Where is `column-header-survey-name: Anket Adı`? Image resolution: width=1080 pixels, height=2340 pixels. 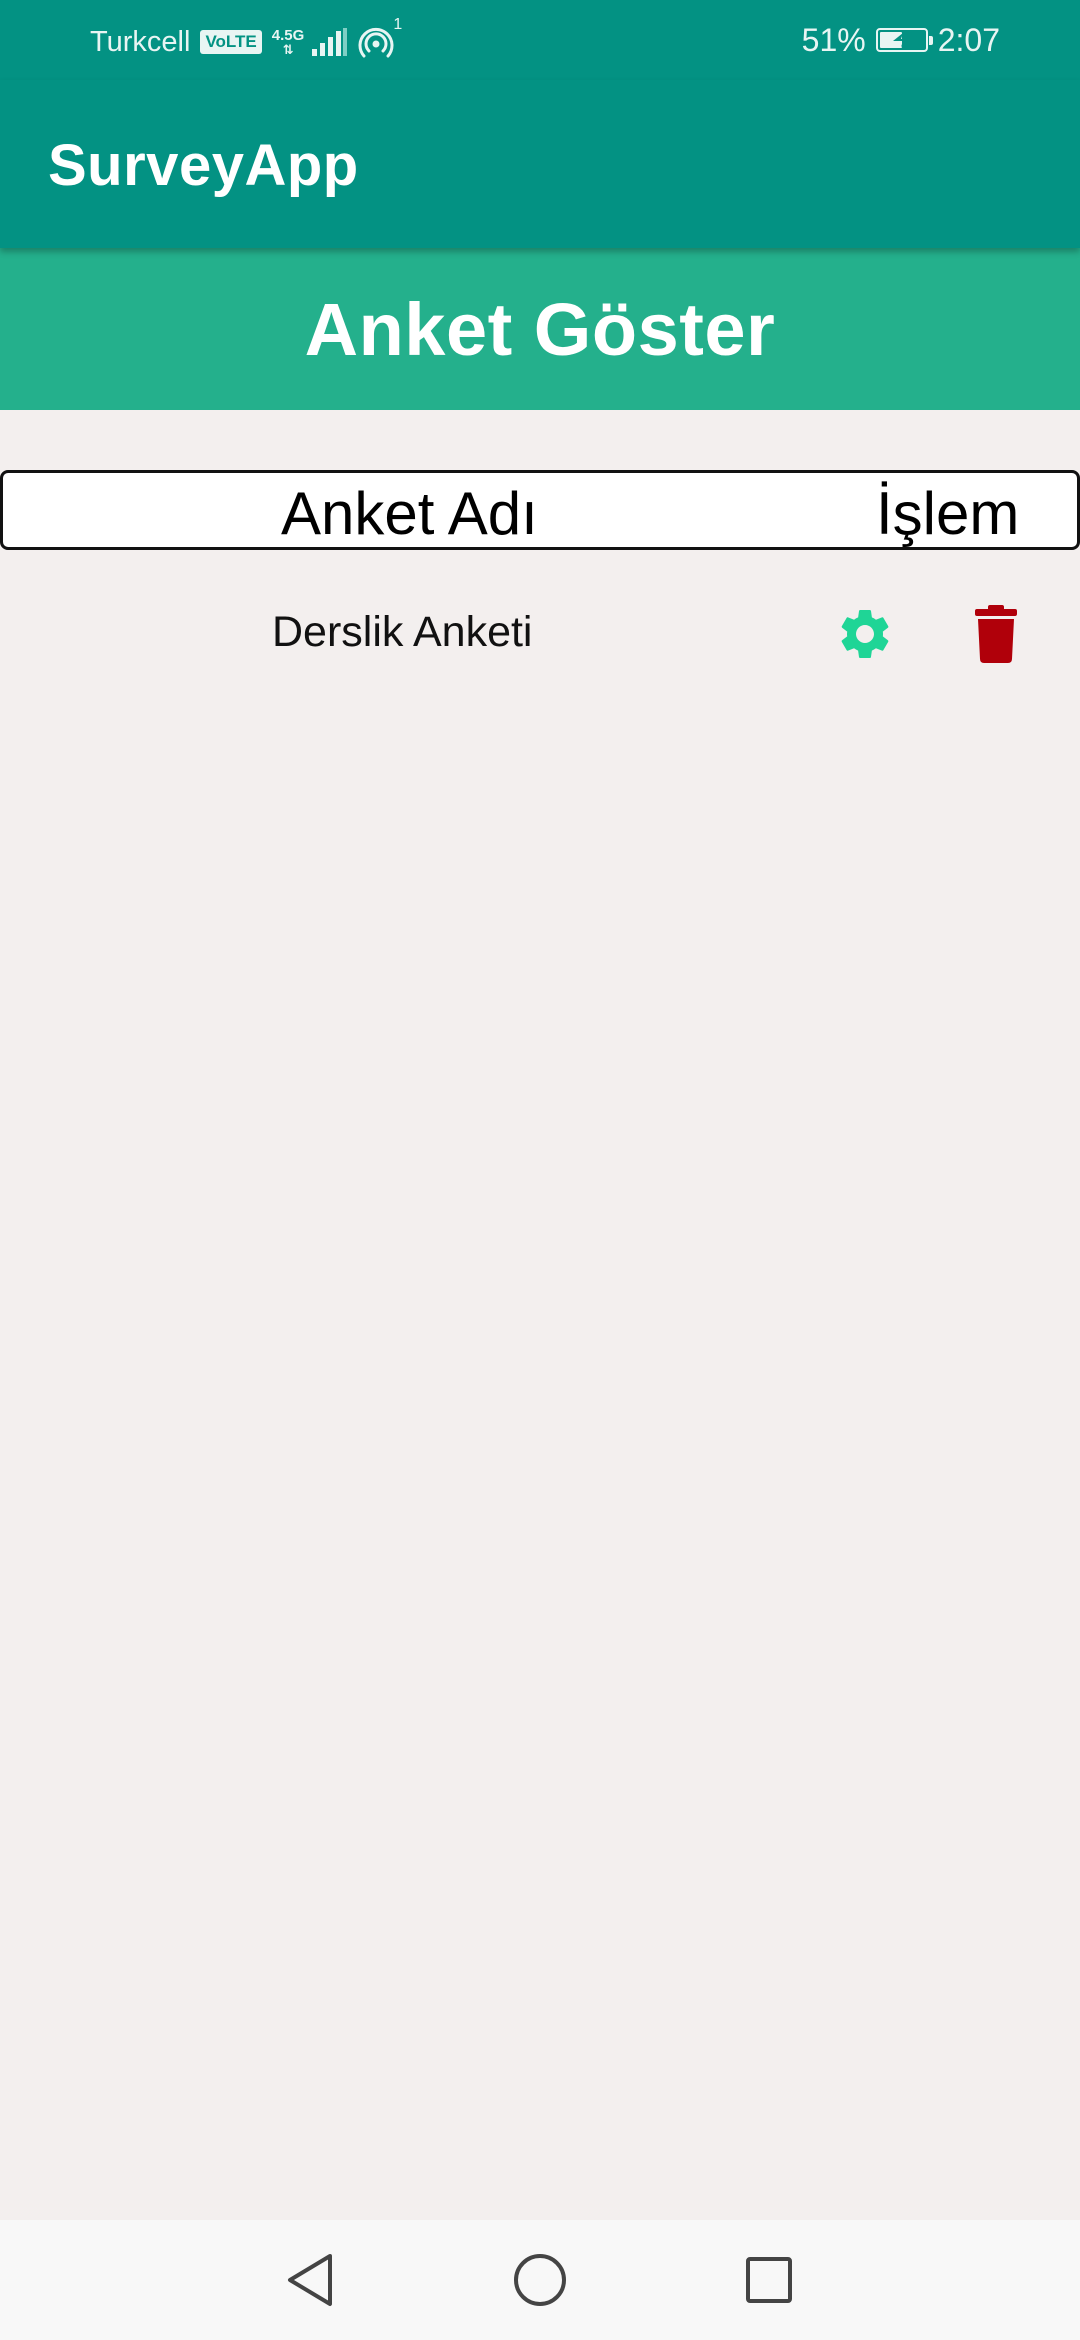
column-header-survey-name: Anket Adı is located at coordinates (409, 513).